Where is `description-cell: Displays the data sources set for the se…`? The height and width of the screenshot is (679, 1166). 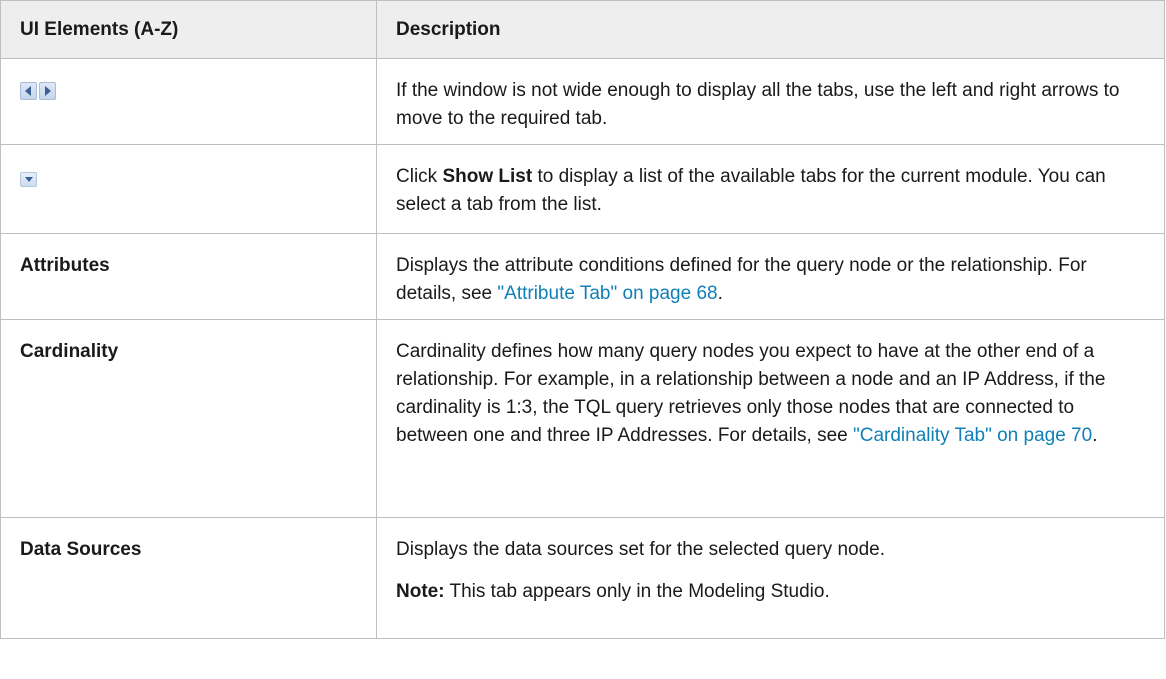 description-cell: Displays the data sources set for the se… is located at coordinates (770, 578).